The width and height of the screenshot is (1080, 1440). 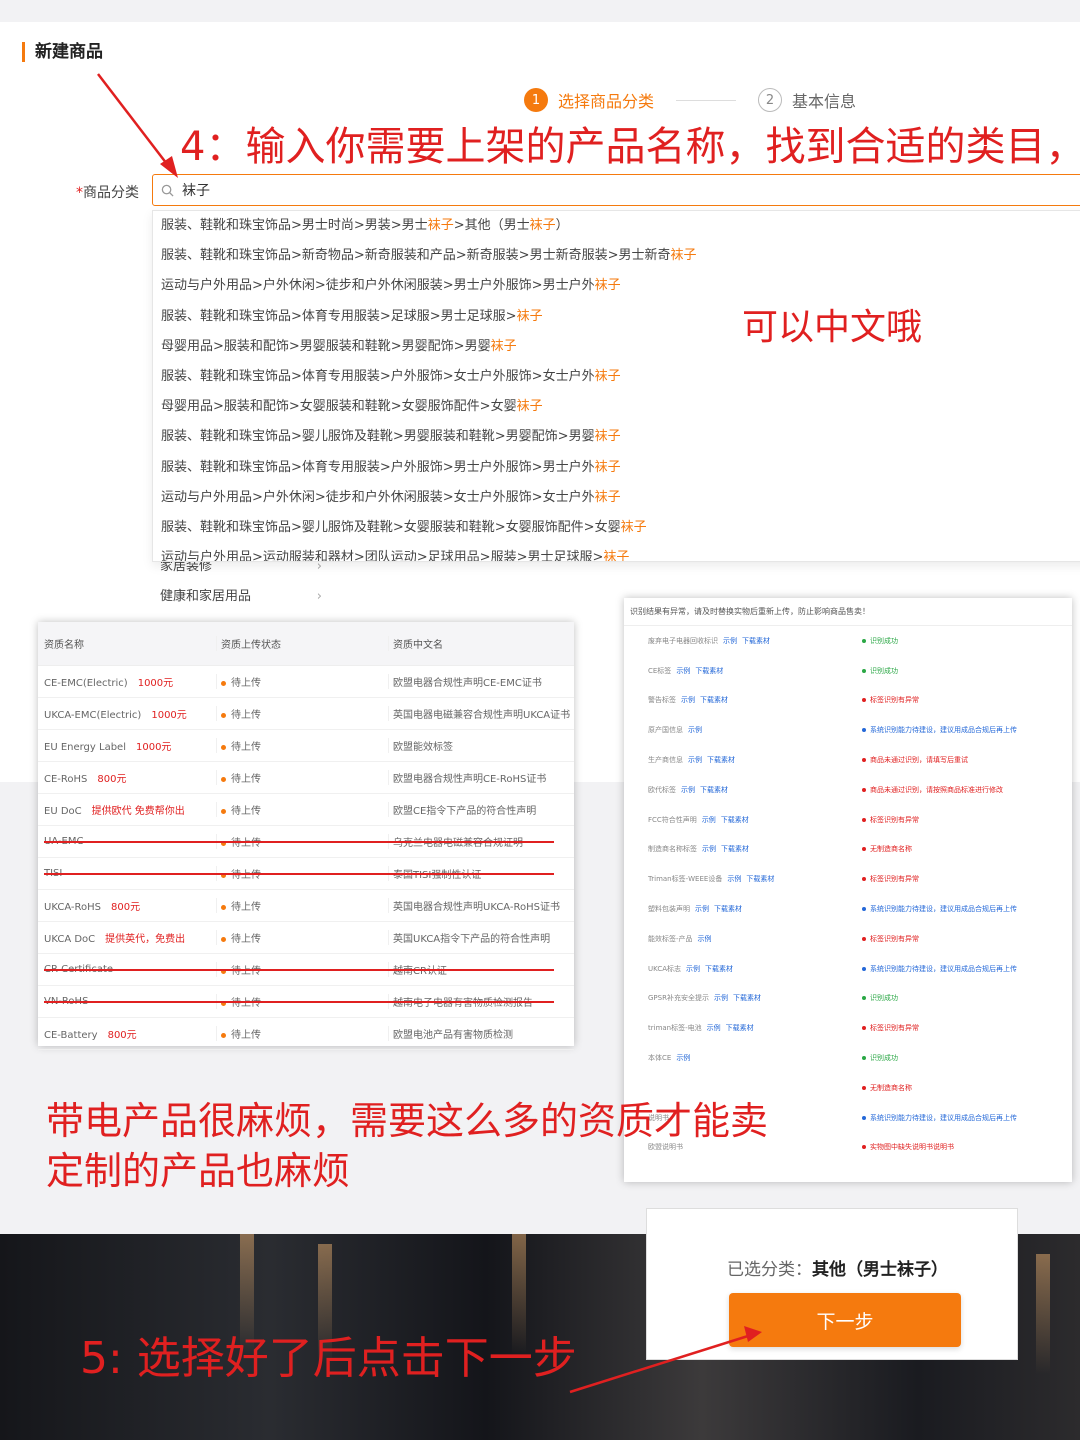 I want to click on suggestion-item: 服装、鞋靴和珠宝饰品>体育专用服装>户外服饰>女士户外服饰>女士户外袜子, so click(x=616, y=377).